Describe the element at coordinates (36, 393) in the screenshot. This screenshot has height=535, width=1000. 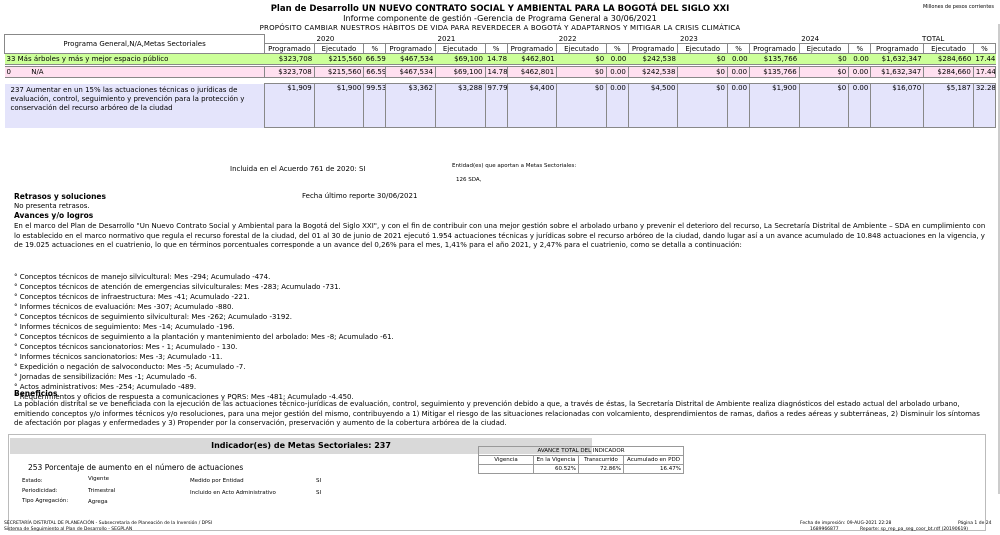
I see `beneficios-title: Beneficios` at that location.